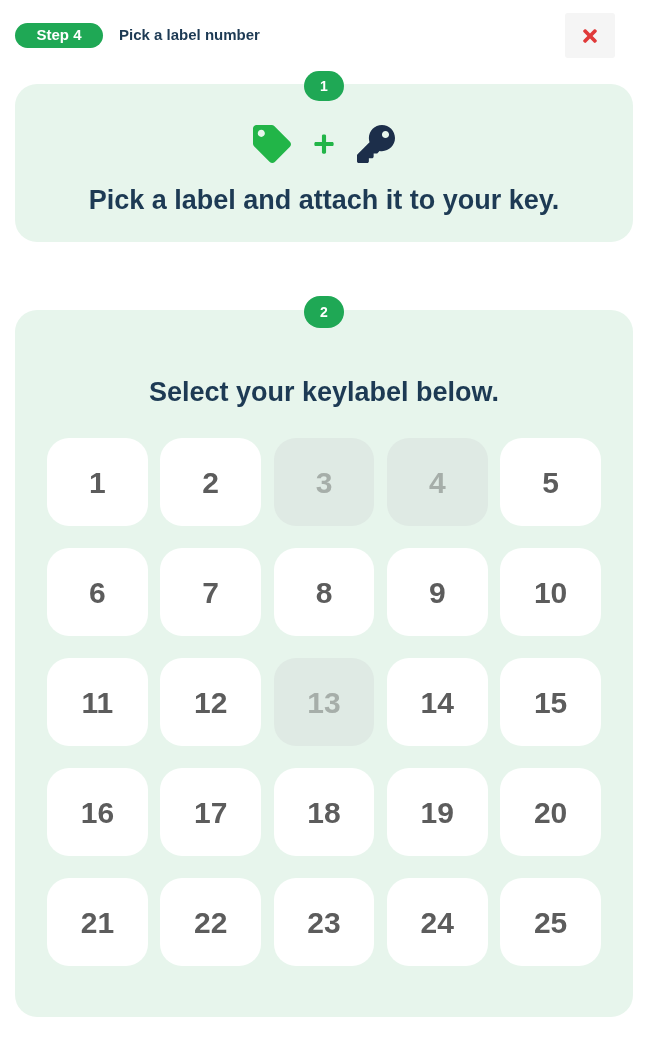  What do you see at coordinates (324, 200) in the screenshot?
I see `intro-text: Pick a label and attach it to your key.` at bounding box center [324, 200].